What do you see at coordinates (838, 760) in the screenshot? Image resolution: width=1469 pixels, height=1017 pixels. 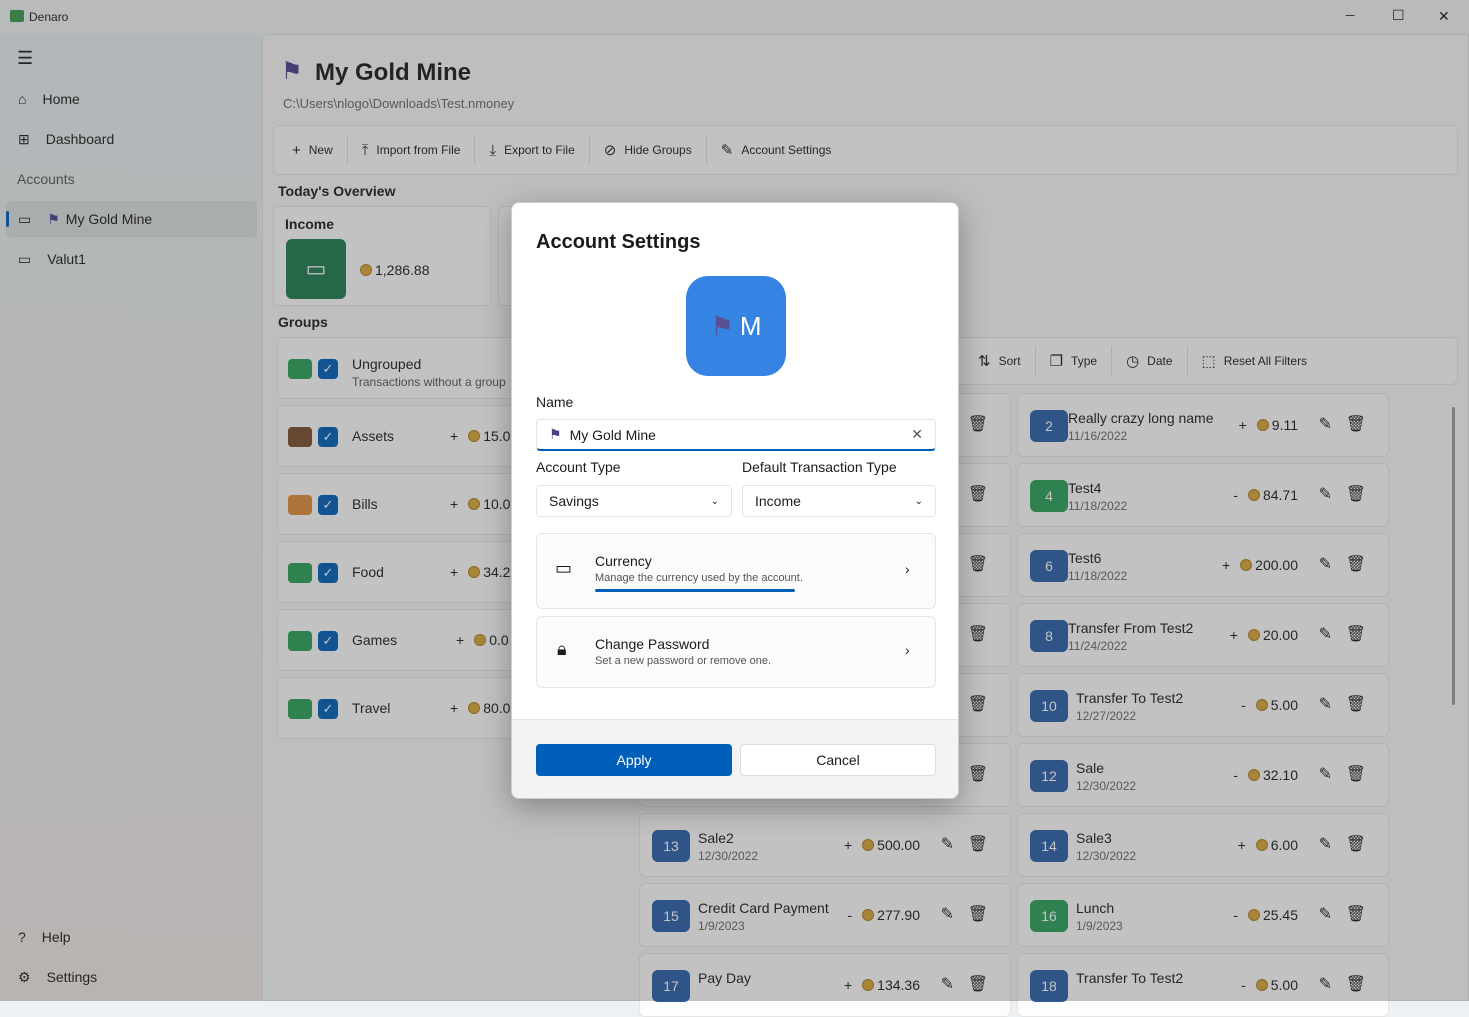 I see `cancel-button: Cancel` at bounding box center [838, 760].